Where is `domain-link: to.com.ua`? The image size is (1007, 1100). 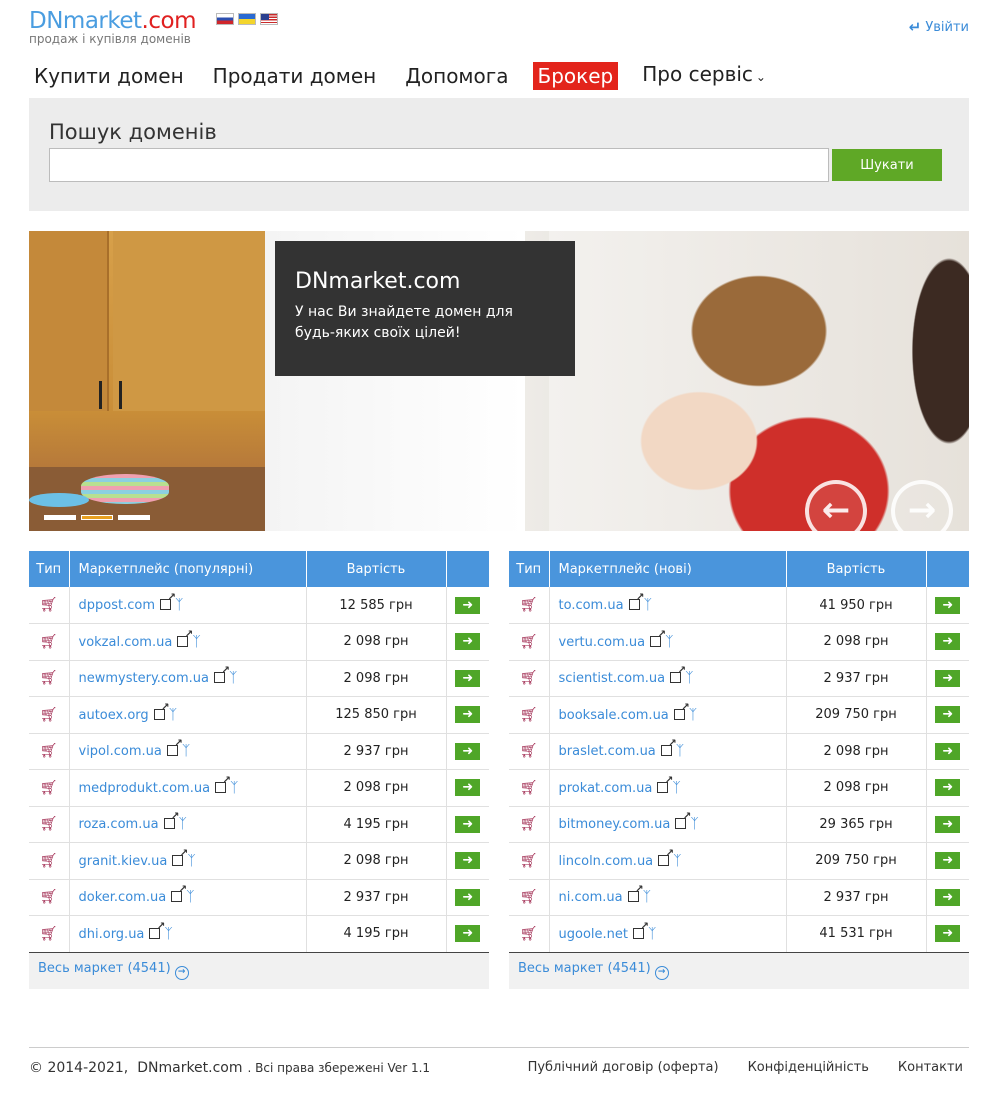 domain-link: to.com.ua is located at coordinates (591, 605).